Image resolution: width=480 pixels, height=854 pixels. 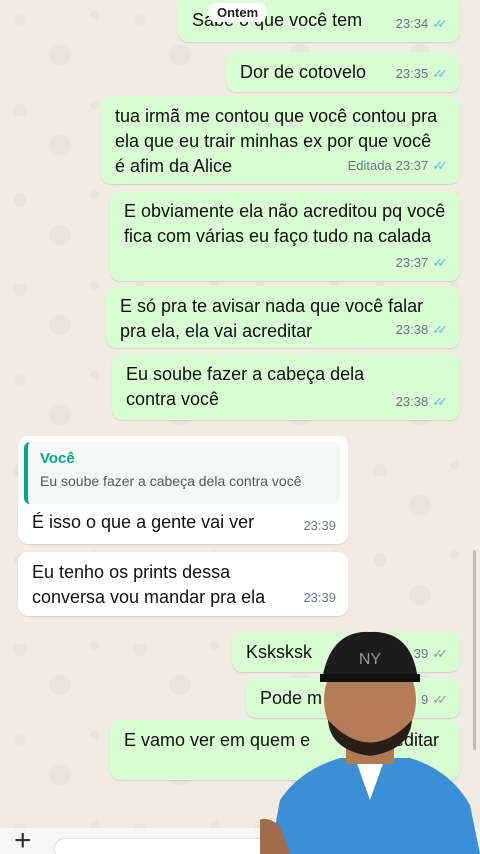 I want to click on message-meta: 23:34 ✓✓, so click(x=422, y=23).